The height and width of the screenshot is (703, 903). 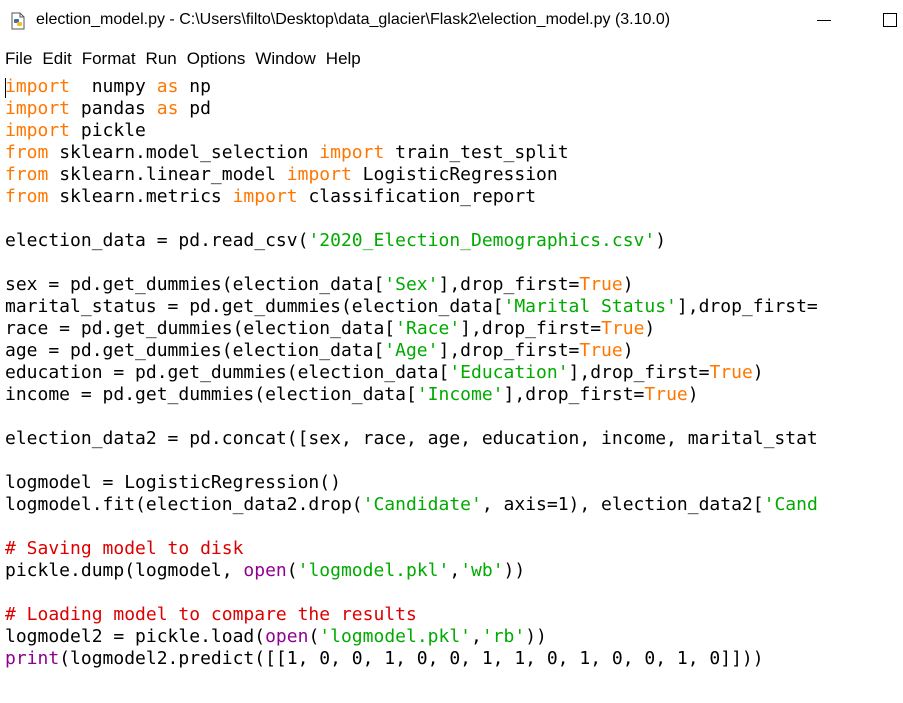 What do you see at coordinates (184, 152) in the screenshot?
I see `code-token: sklearn.model_selection` at bounding box center [184, 152].